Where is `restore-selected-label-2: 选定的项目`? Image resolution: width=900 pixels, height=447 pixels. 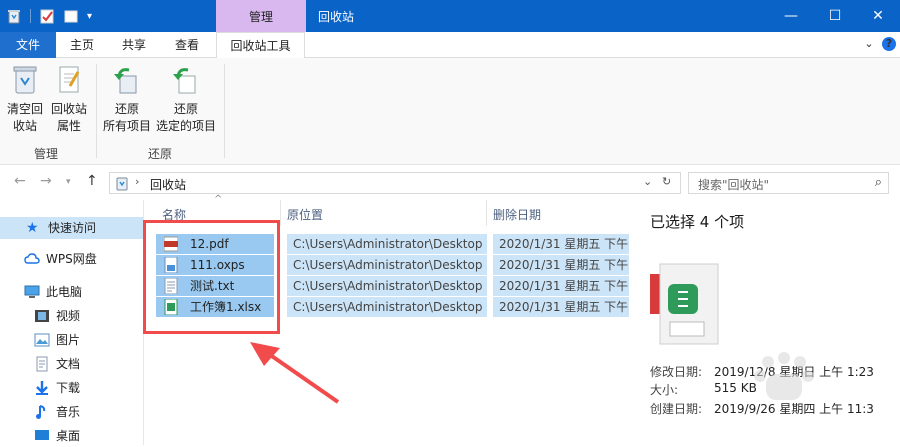
restore-selected-label-2: 选定的项目 is located at coordinates (185, 126).